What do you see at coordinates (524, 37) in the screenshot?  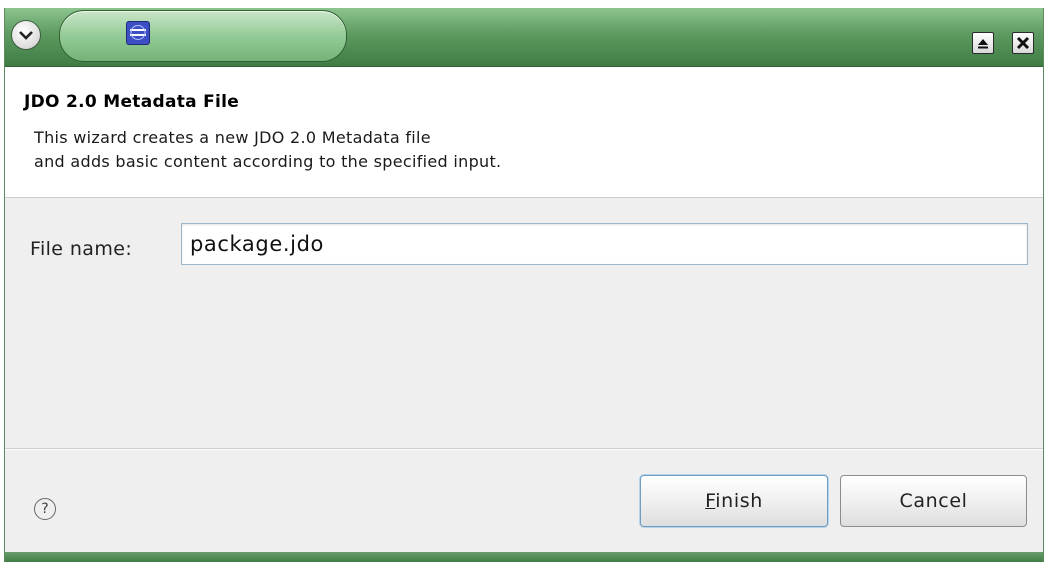 I see `title-bar` at bounding box center [524, 37].